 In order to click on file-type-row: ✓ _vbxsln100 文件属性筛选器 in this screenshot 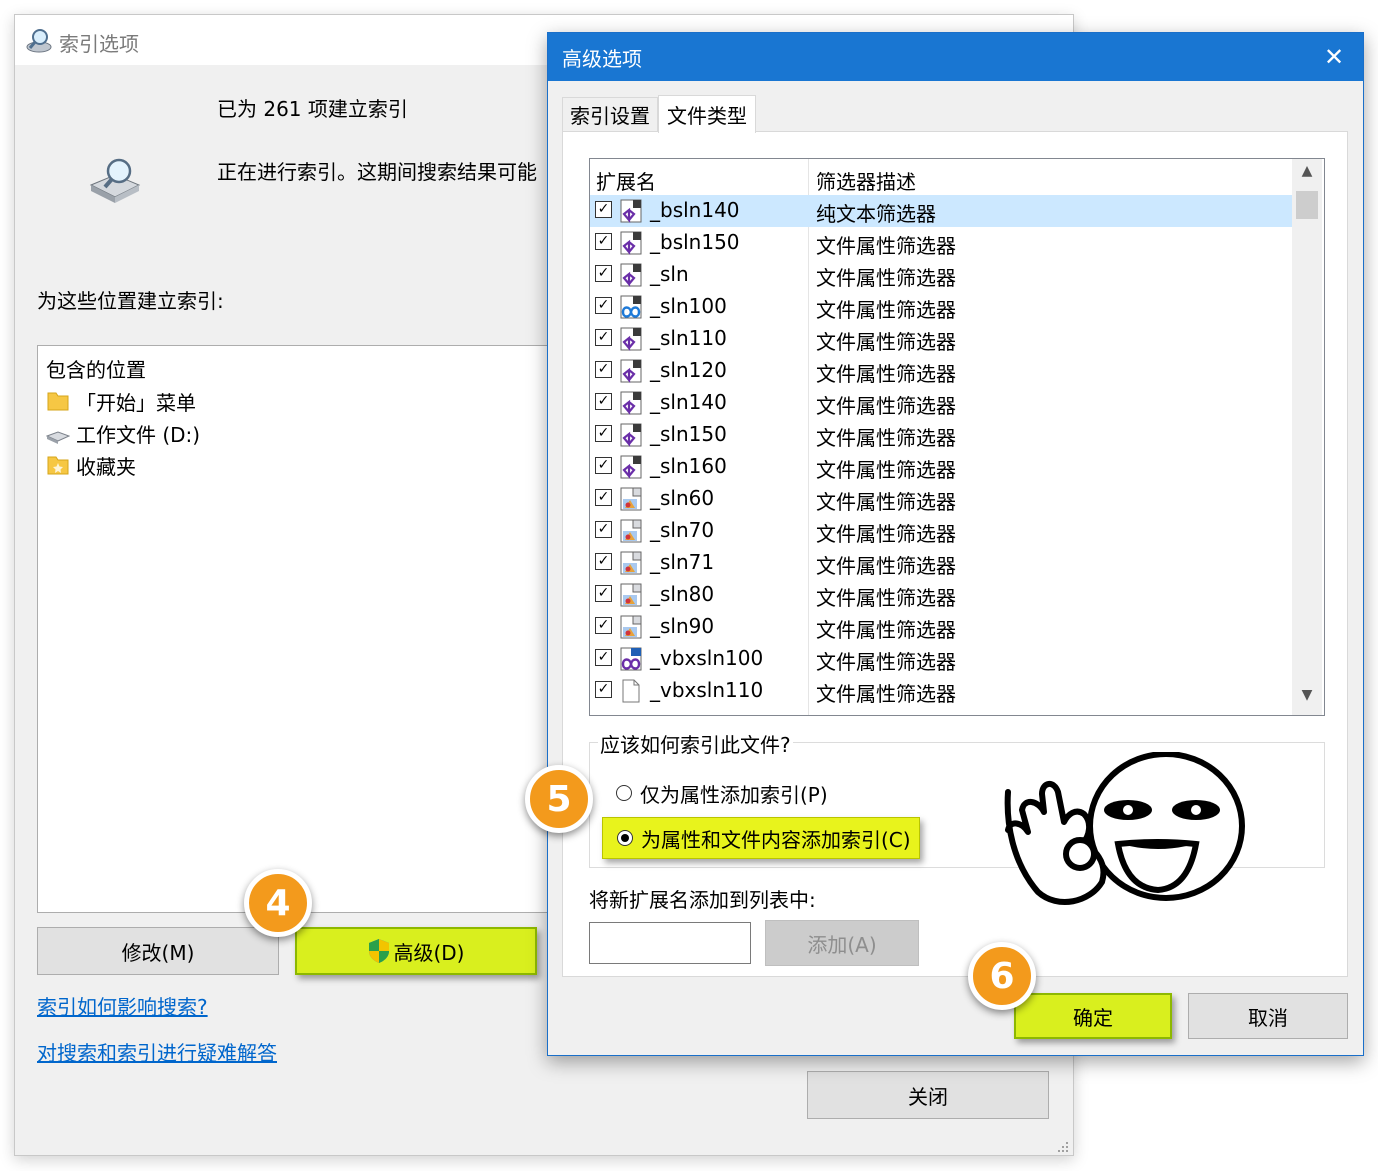, I will do `click(941, 659)`.